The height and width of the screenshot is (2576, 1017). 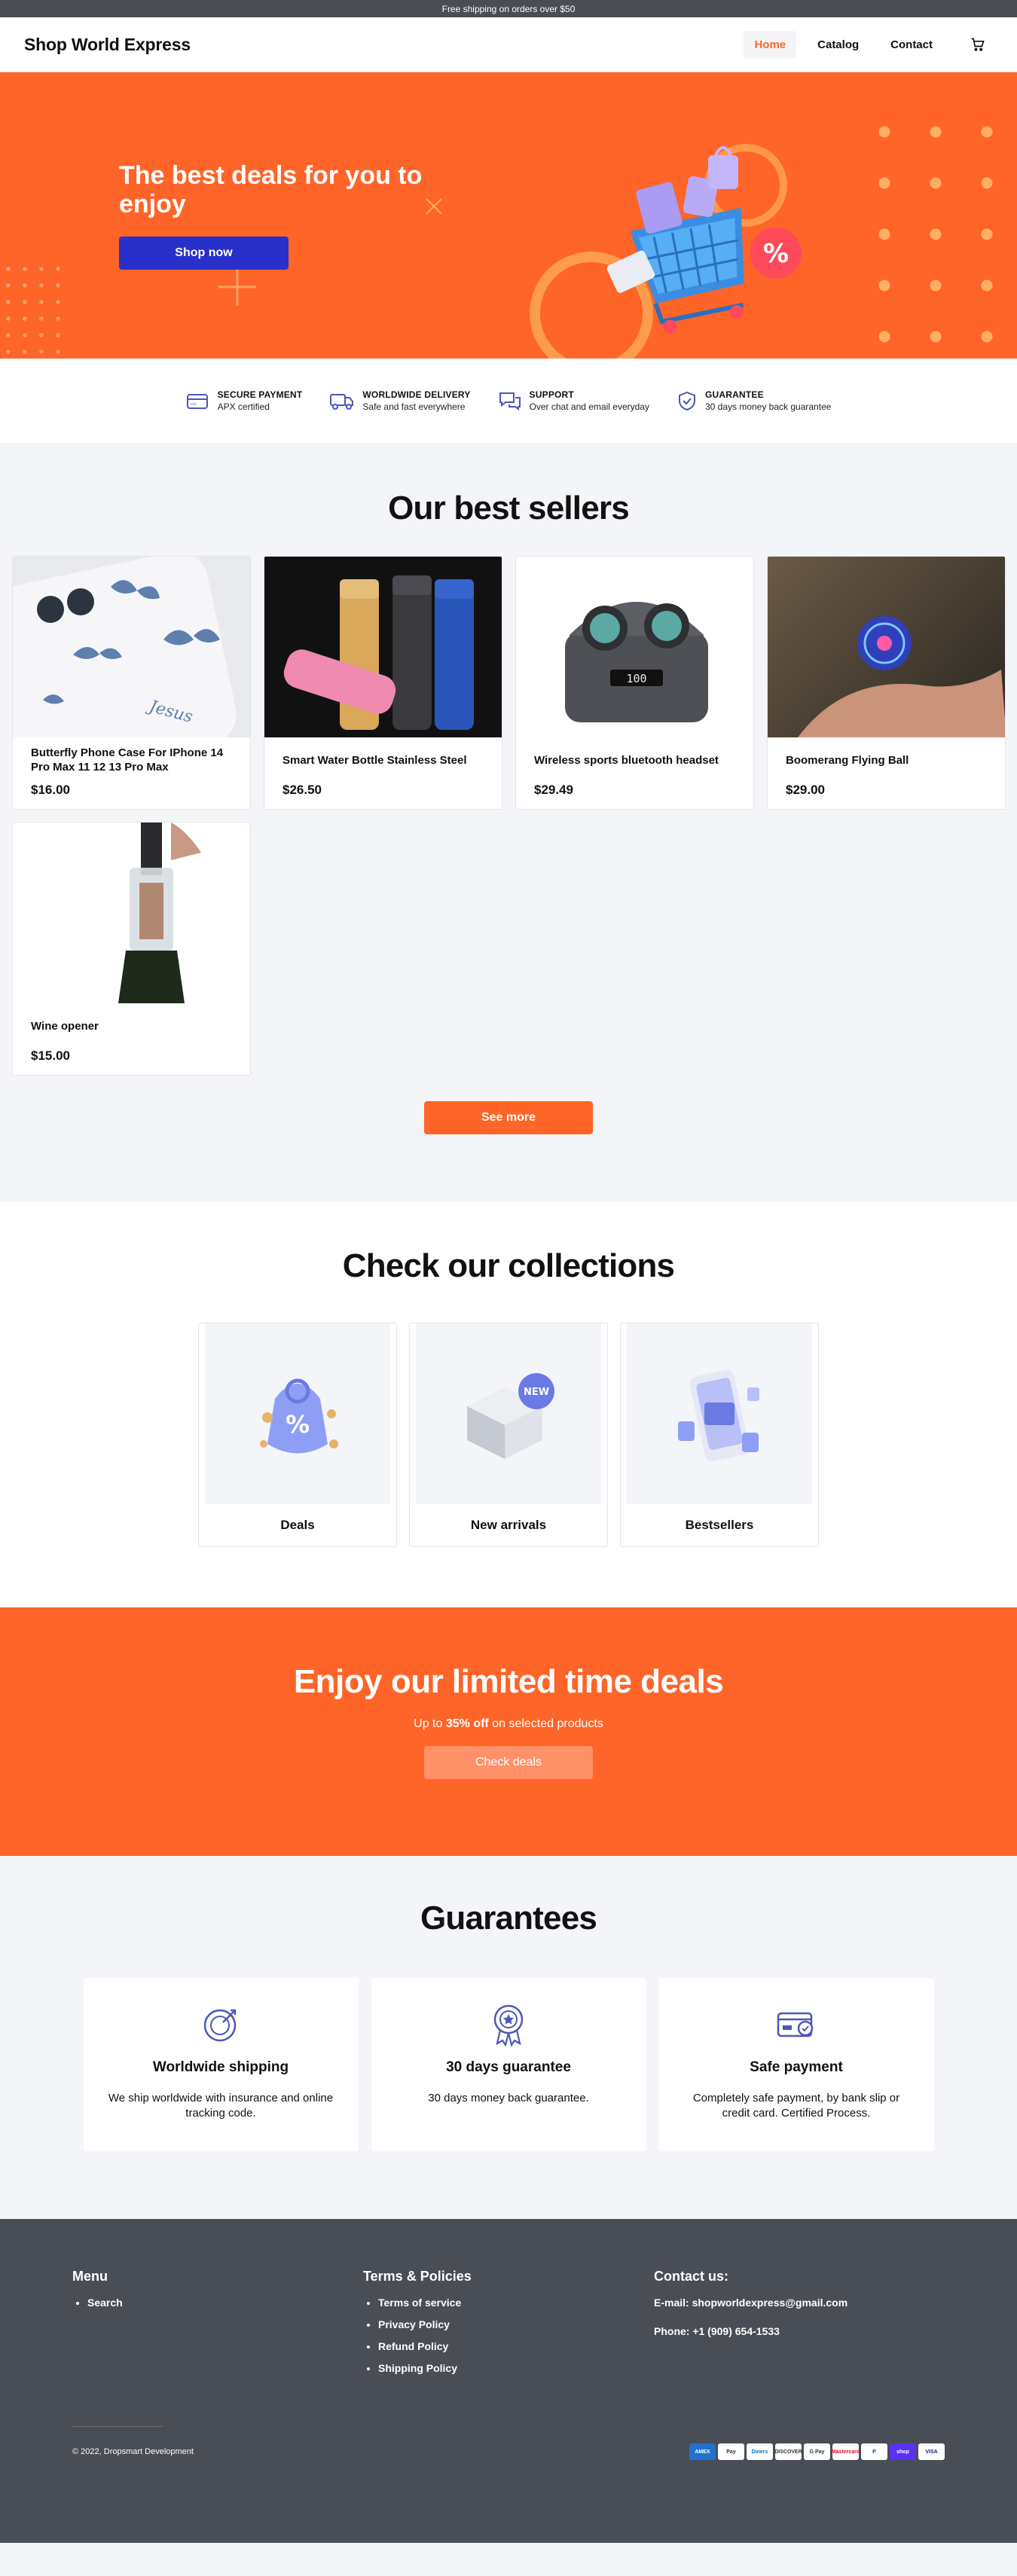 What do you see at coordinates (795, 2025) in the screenshot?
I see `secure-card-icon` at bounding box center [795, 2025].